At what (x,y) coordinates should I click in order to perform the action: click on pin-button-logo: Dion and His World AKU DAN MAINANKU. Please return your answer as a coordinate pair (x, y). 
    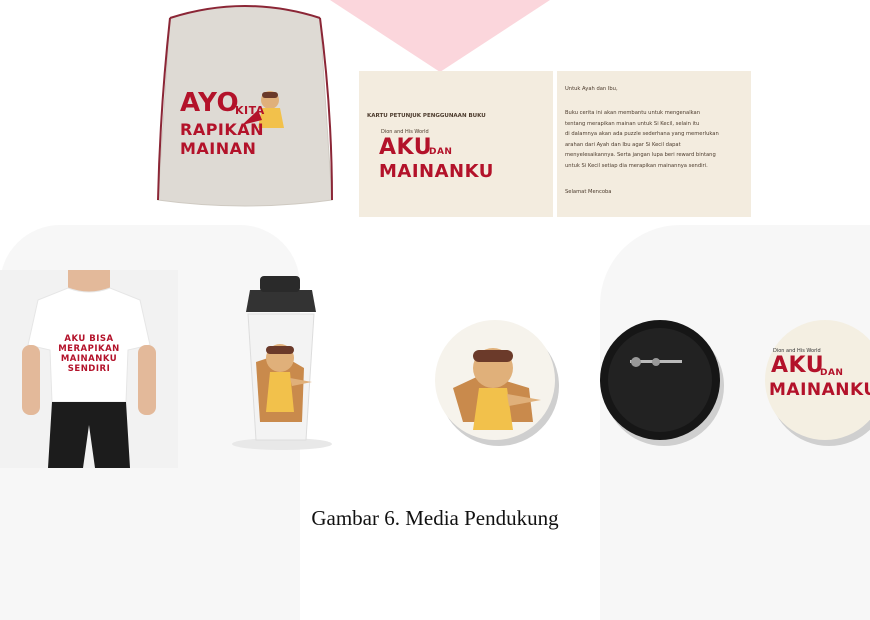
    Looking at the image, I should click on (816, 383).